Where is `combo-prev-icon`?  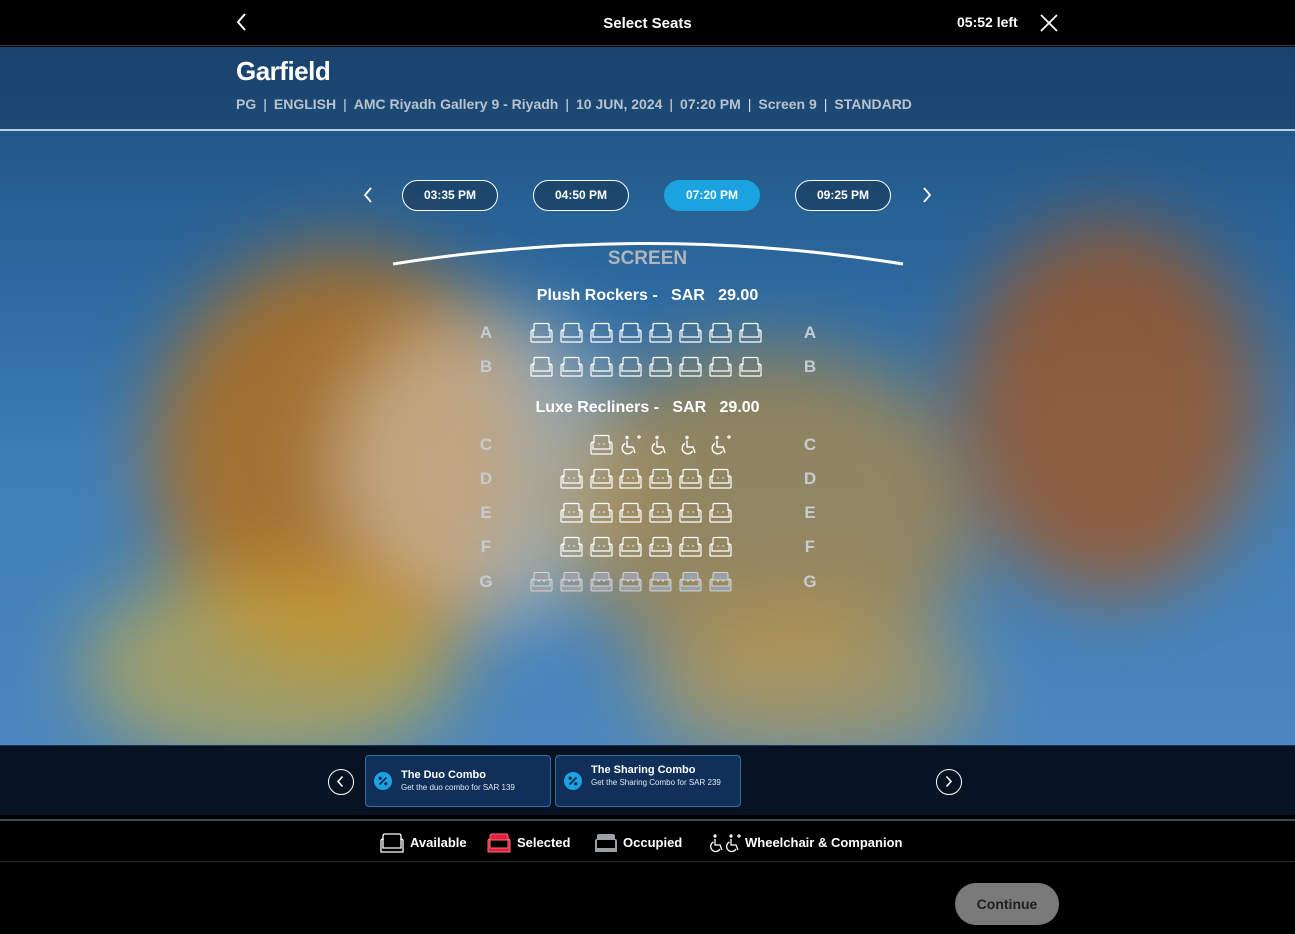 combo-prev-icon is located at coordinates (341, 782).